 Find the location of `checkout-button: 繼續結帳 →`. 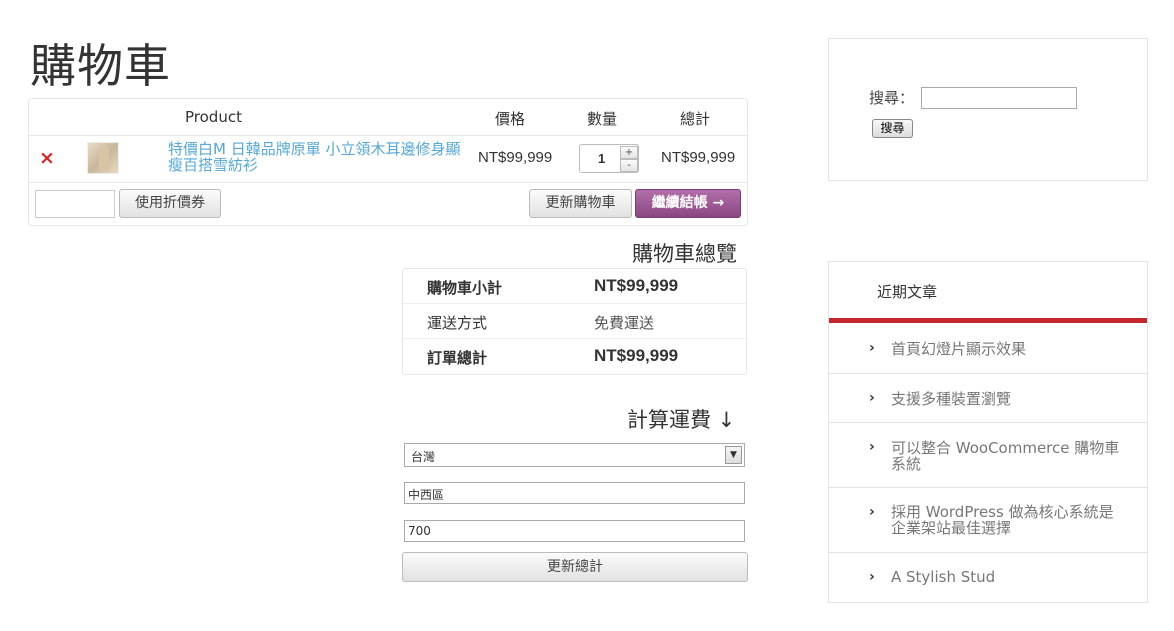

checkout-button: 繼續結帳 → is located at coordinates (688, 203).